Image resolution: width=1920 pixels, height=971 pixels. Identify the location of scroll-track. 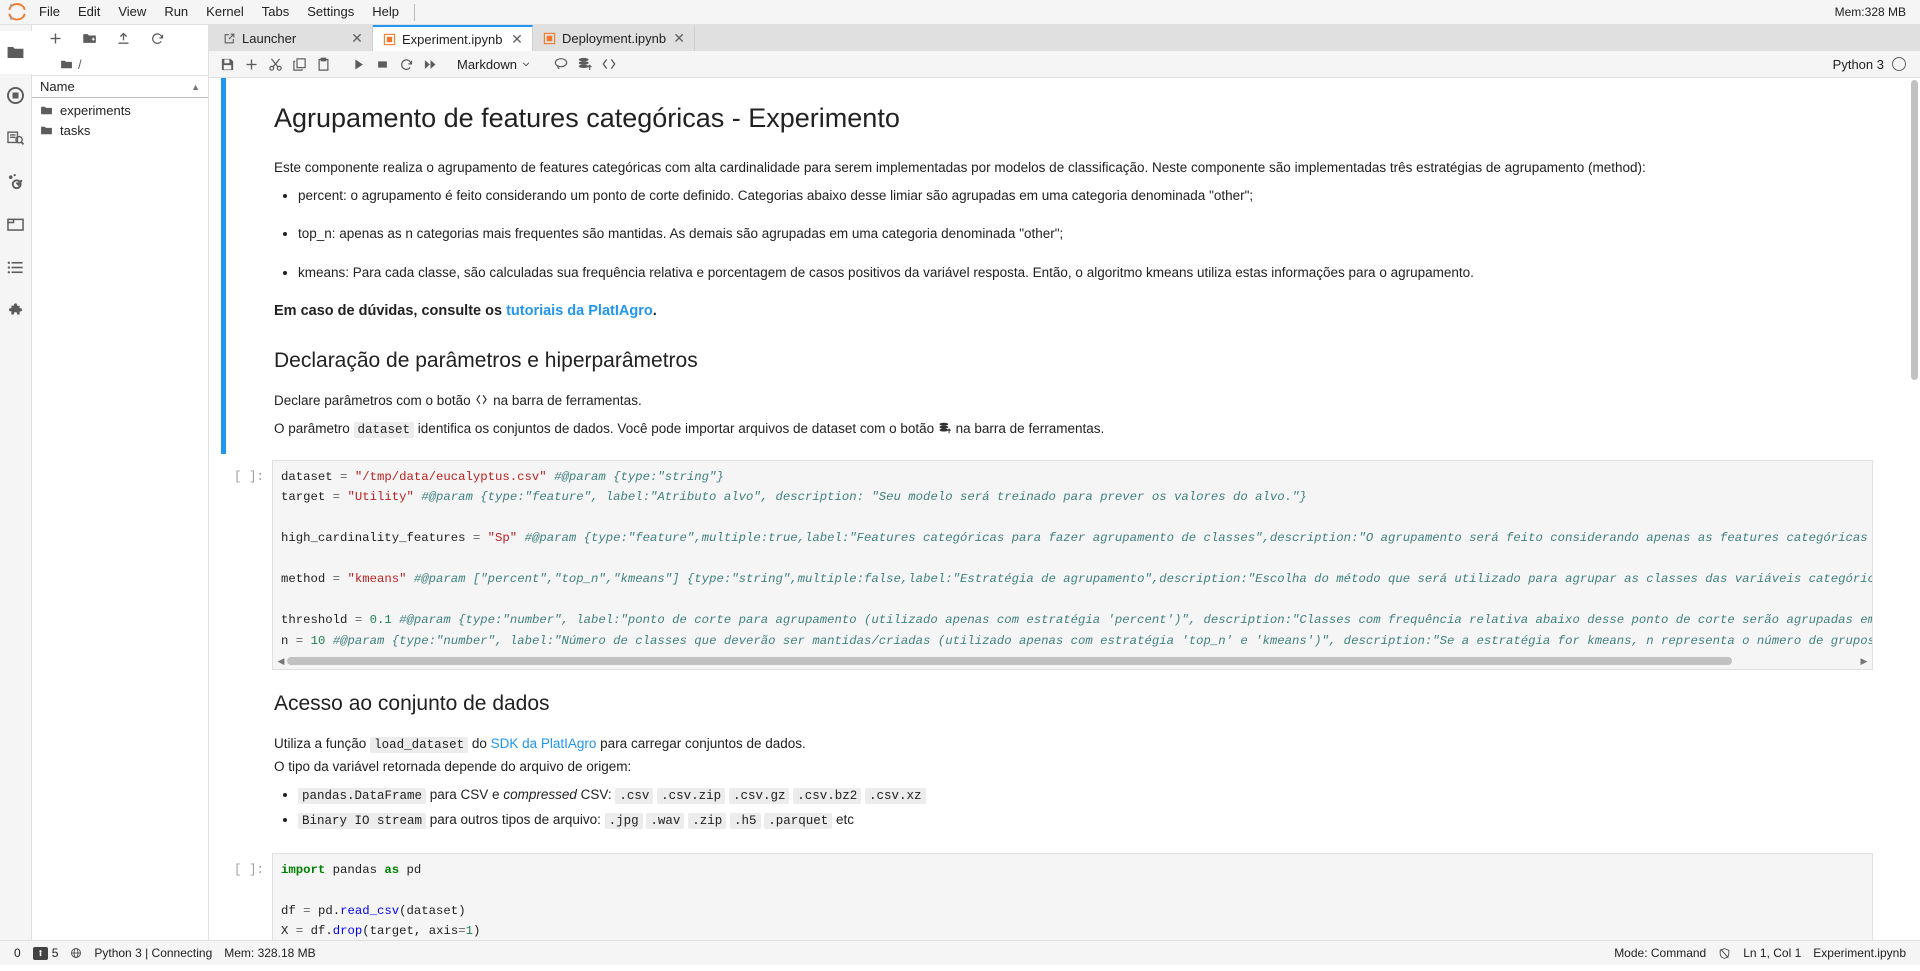
(1072, 661).